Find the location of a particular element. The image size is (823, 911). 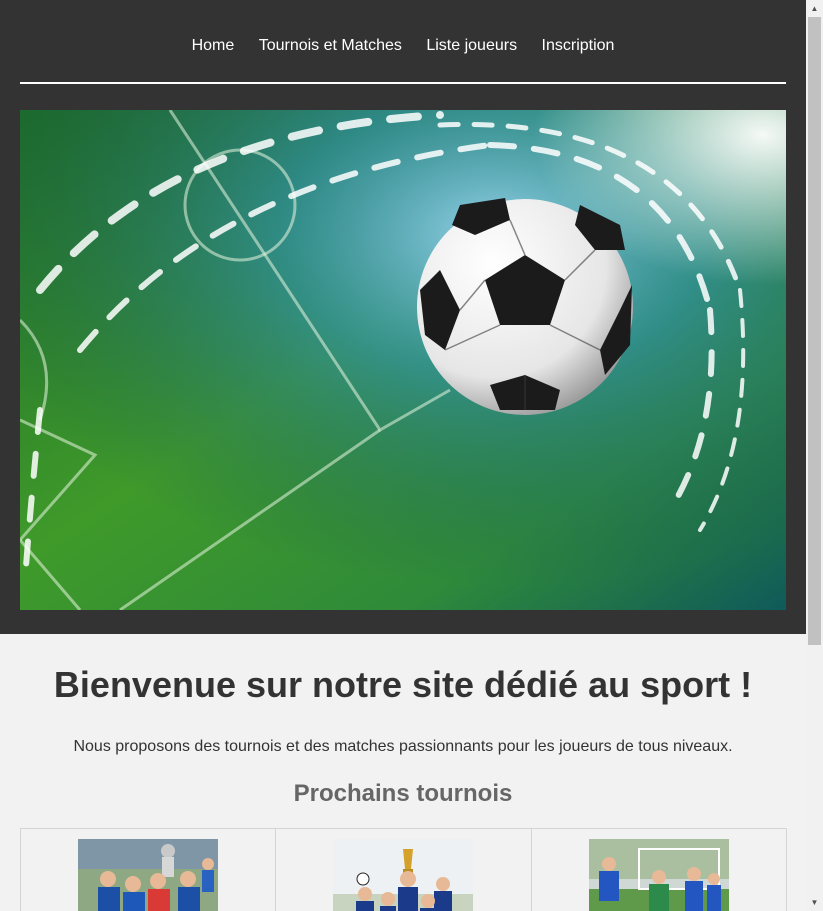

scroll-up-icon: ▲ is located at coordinates (814, 8).